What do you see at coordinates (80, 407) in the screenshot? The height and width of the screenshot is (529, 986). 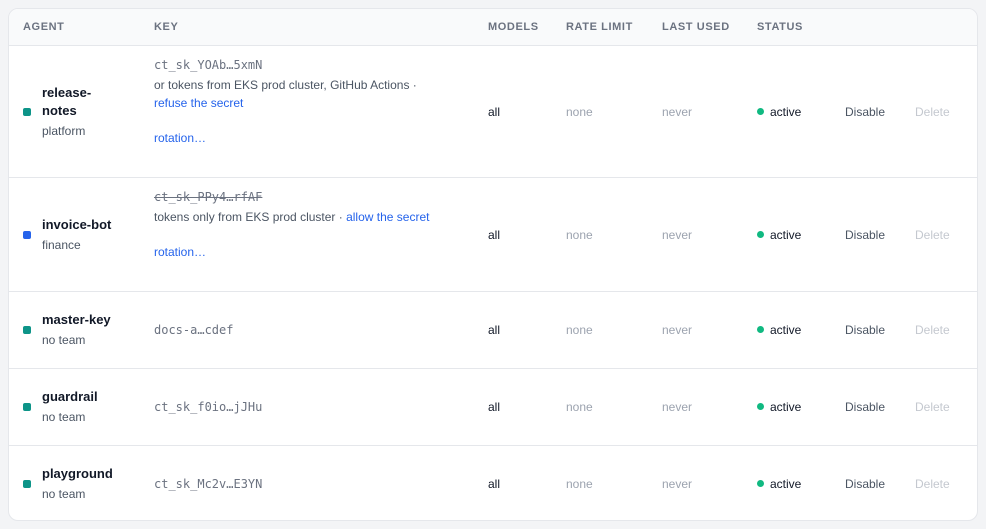 I see `agent-cell: guardrail no team` at bounding box center [80, 407].